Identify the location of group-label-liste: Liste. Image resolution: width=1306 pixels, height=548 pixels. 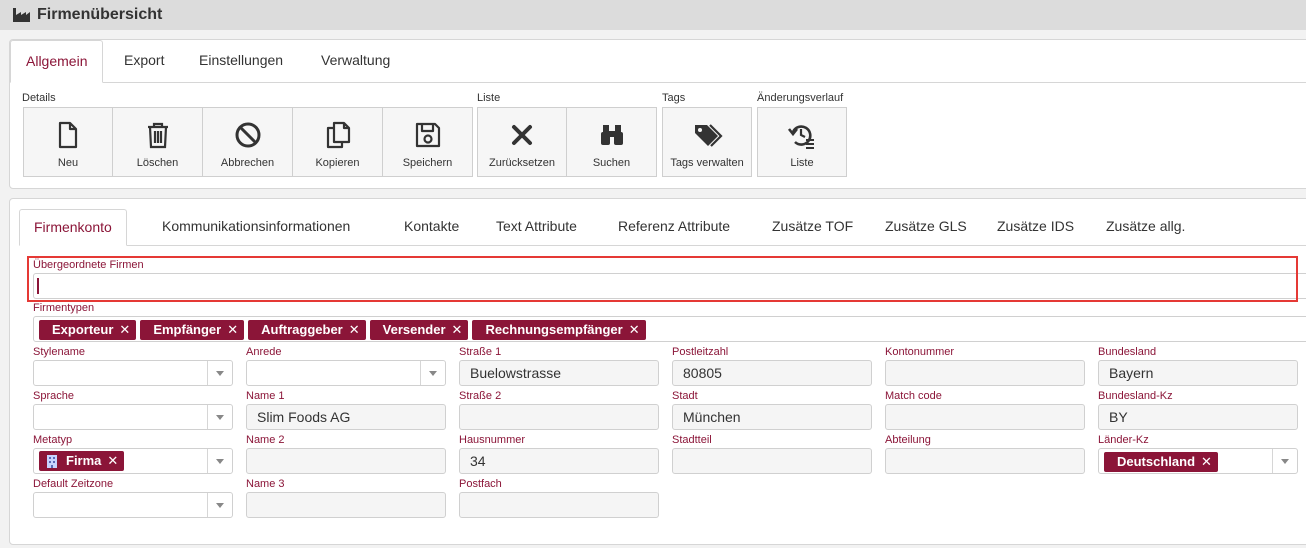
(489, 98).